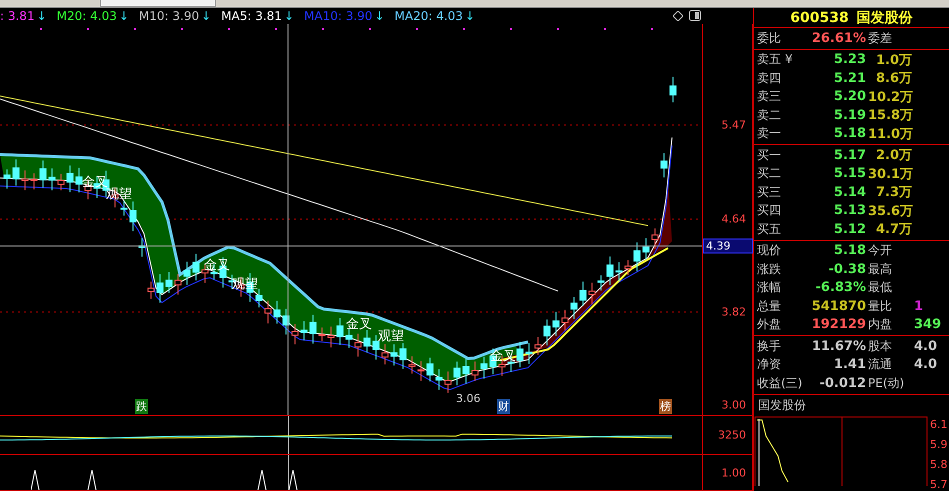 Image resolution: width=949 pixels, height=491 pixels. I want to click on row-label: 涨幅, so click(769, 287).